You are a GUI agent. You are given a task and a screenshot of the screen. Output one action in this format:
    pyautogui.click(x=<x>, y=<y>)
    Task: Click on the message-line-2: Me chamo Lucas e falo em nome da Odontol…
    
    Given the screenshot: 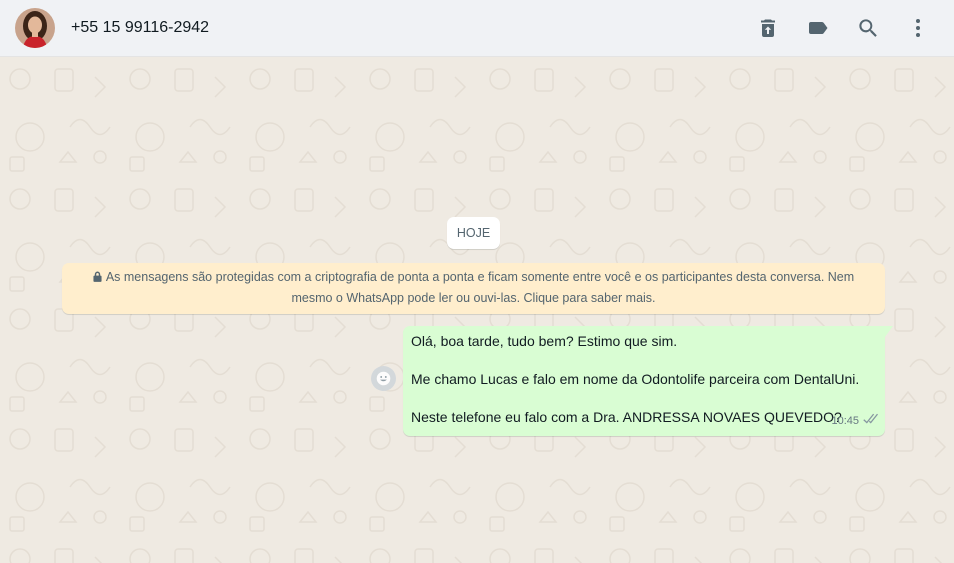 What is the action you would take?
    pyautogui.click(x=635, y=379)
    